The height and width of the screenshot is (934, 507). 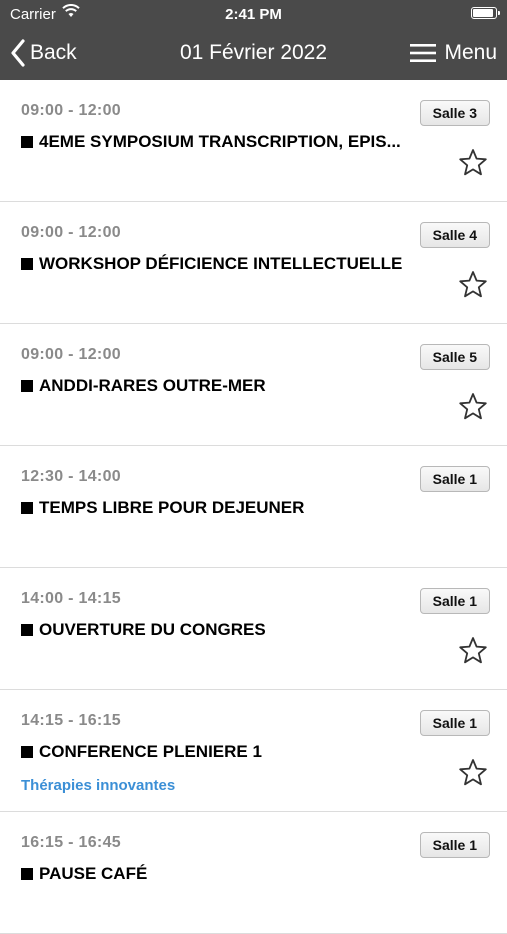 What do you see at coordinates (71, 598) in the screenshot?
I see `session-time: 14:00 - 14:15` at bounding box center [71, 598].